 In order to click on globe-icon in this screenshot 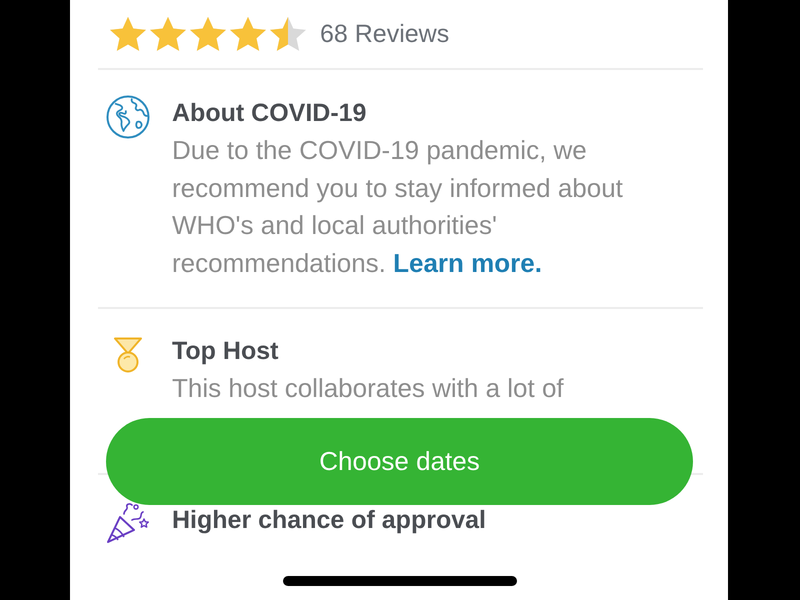, I will do `click(128, 117)`.